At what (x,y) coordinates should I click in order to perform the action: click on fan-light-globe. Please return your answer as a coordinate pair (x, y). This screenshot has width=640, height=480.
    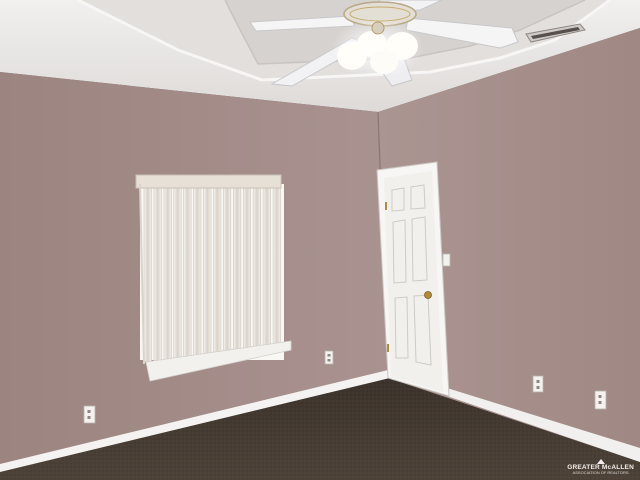
    Looking at the image, I should click on (384, 62).